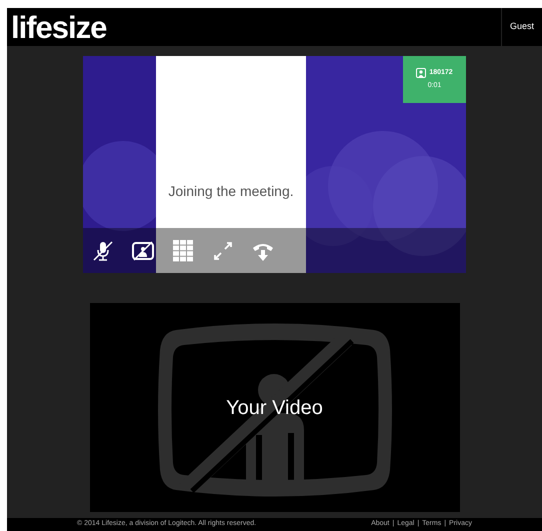 The width and height of the screenshot is (542, 531). What do you see at coordinates (143, 250) in the screenshot?
I see `camera-off-icon` at bounding box center [143, 250].